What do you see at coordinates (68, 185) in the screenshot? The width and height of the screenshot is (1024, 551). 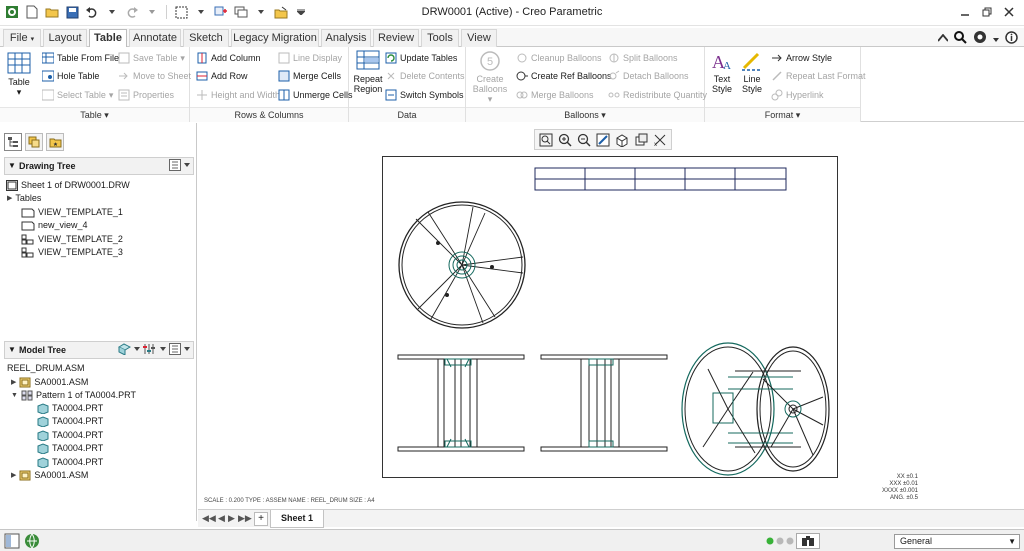 I see `tree-item-sheet: Sheet 1 of DRW0001.DRW` at bounding box center [68, 185].